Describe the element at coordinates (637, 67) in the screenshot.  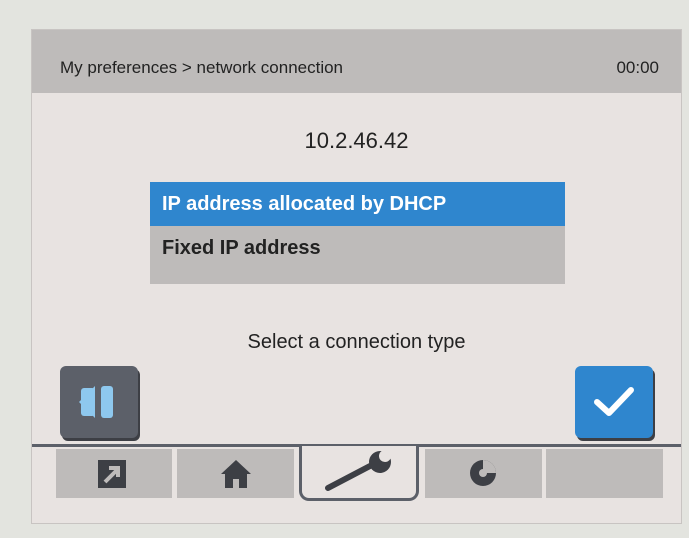
I see `clock: 00:00` at that location.